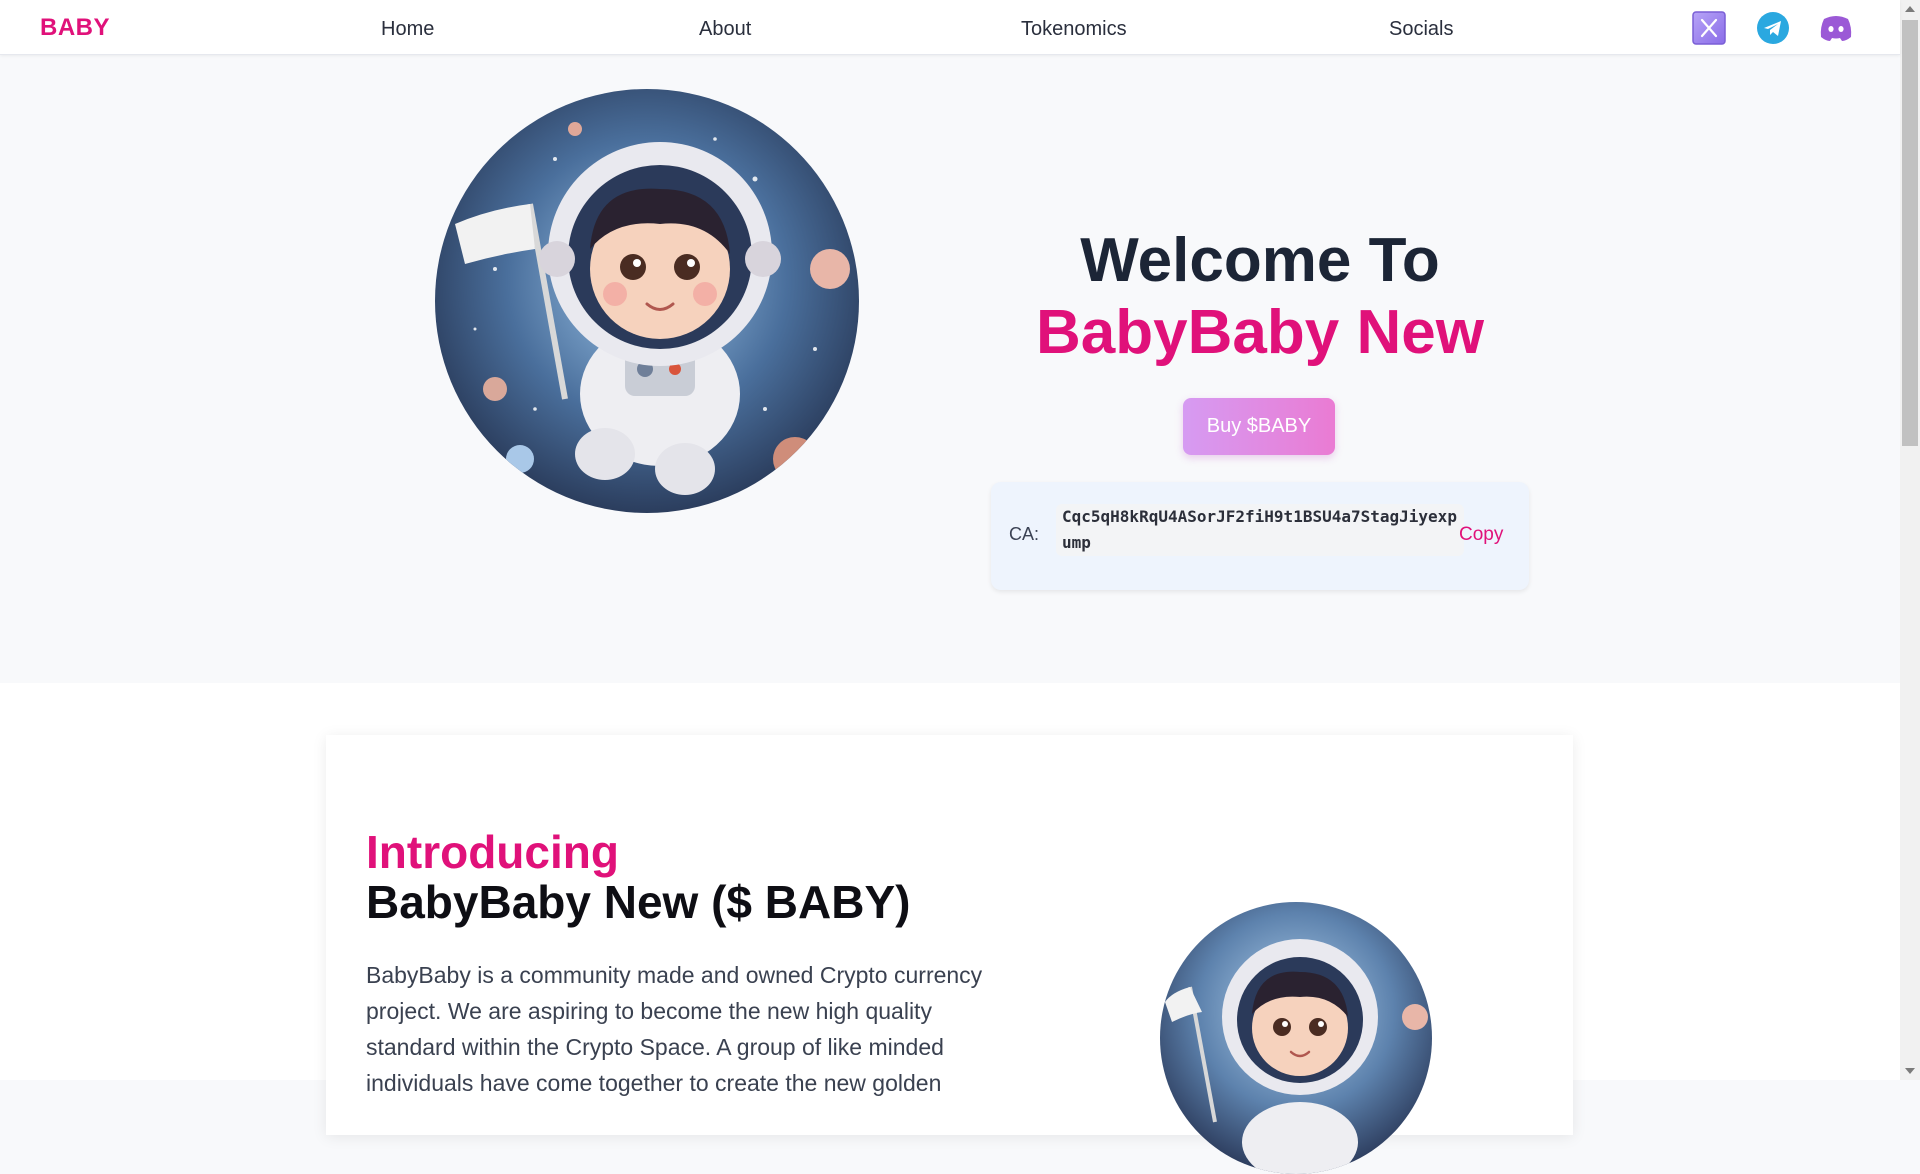 The height and width of the screenshot is (1174, 1920). I want to click on logo: BABY, so click(75, 28).